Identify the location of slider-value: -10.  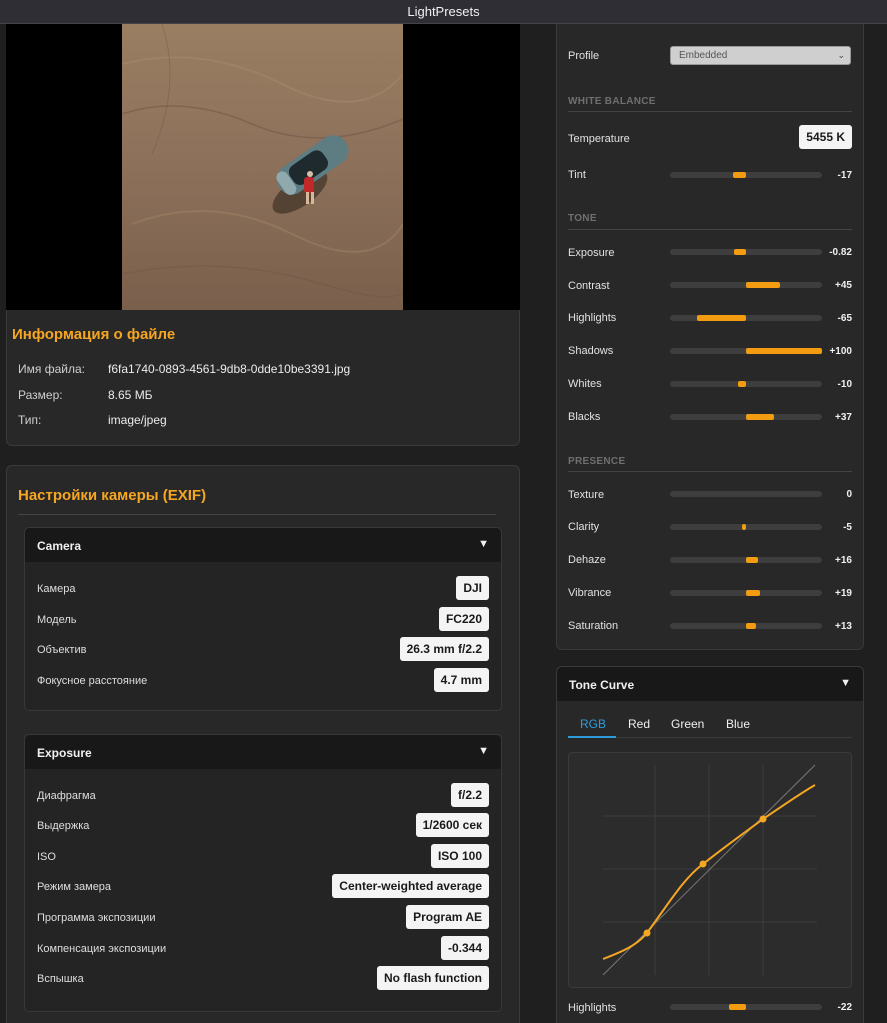
(844, 384).